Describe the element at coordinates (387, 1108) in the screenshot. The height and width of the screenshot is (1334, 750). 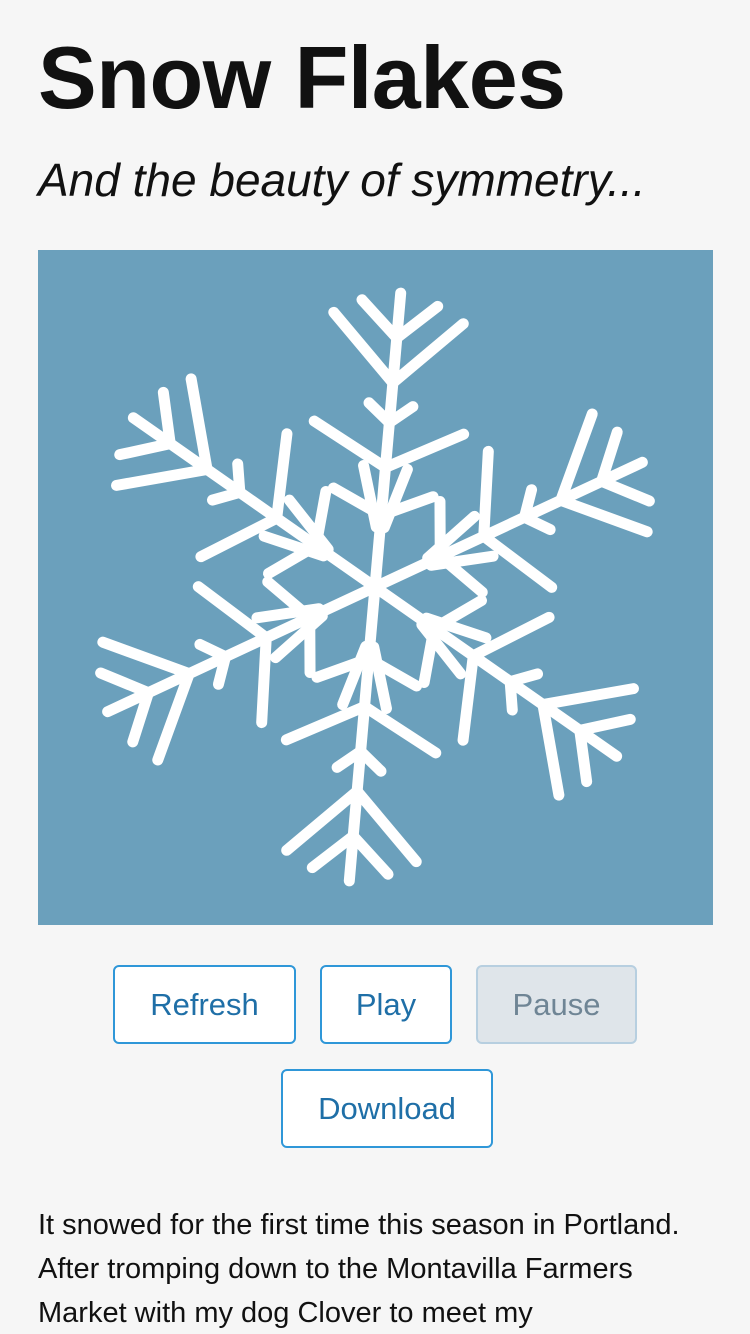
I see `download-button: Download` at that location.